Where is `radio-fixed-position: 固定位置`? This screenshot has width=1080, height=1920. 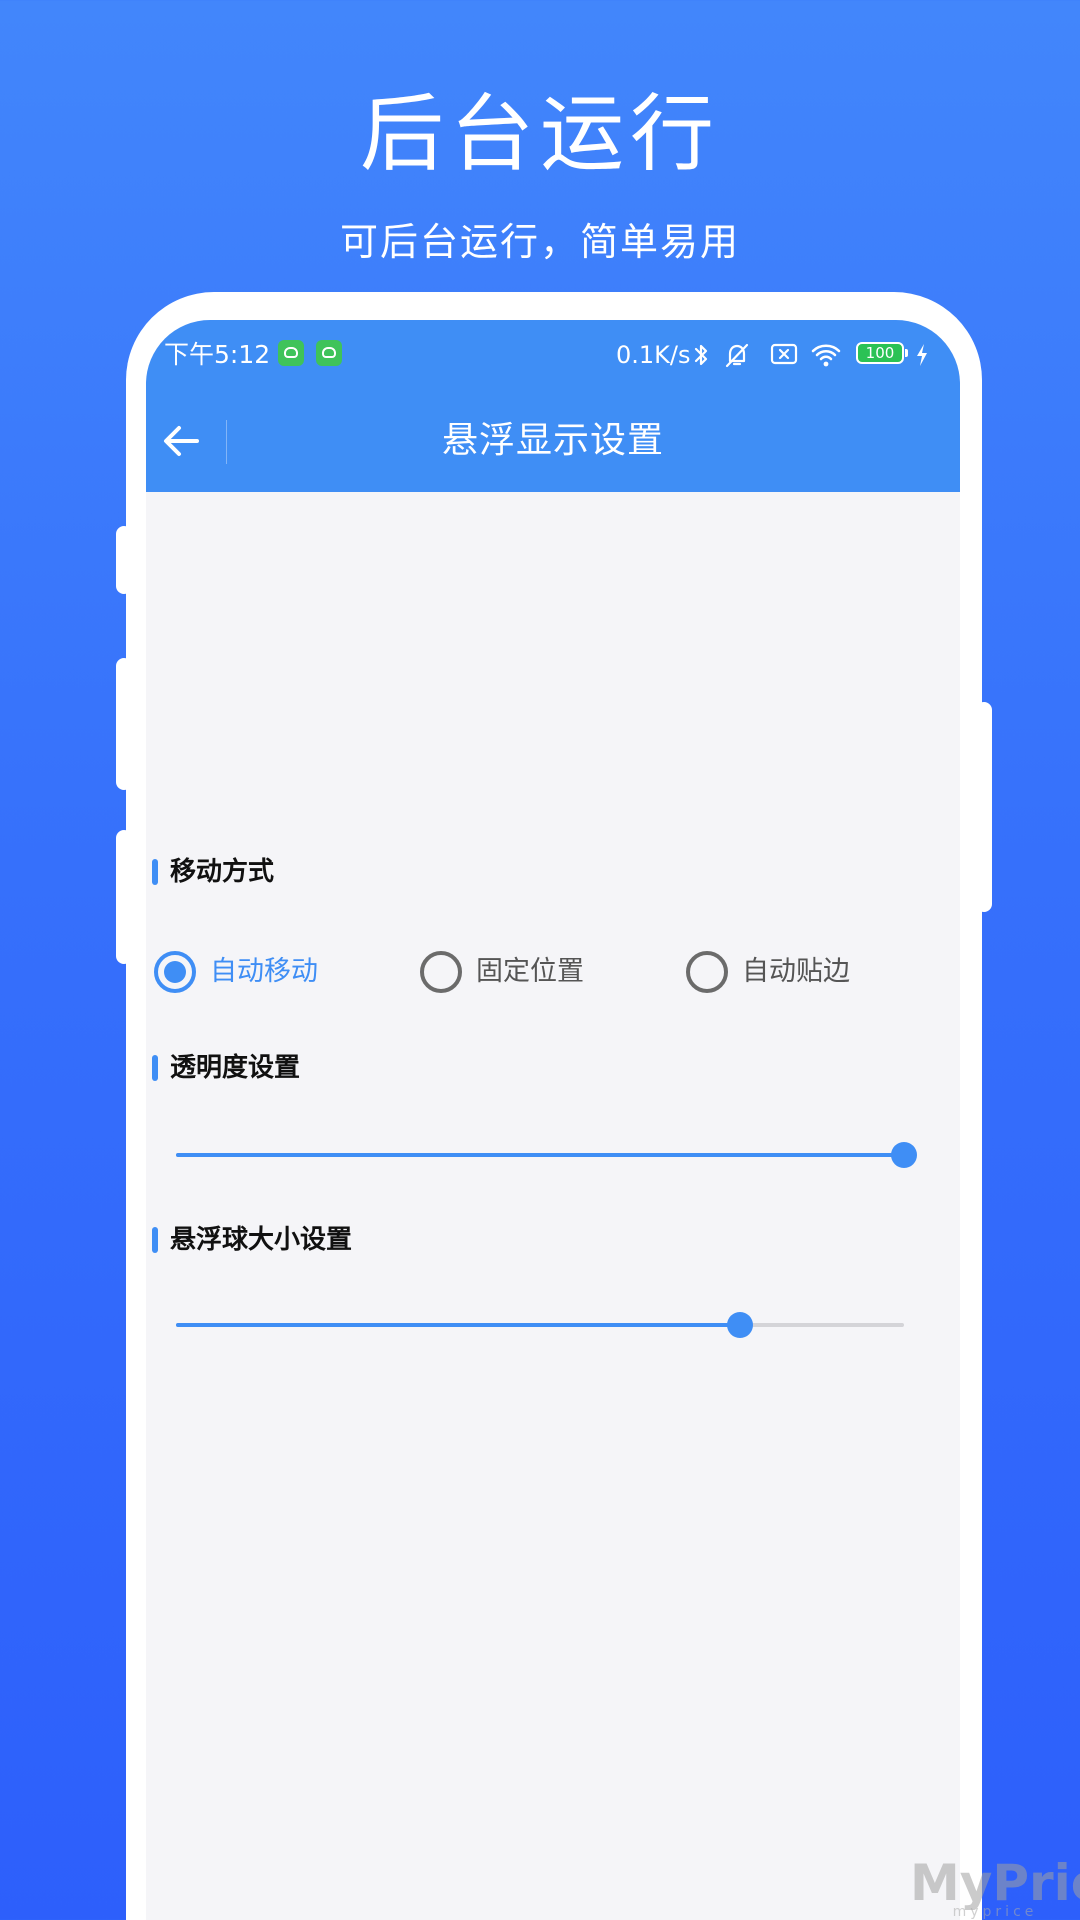
radio-fixed-position: 固定位置 is located at coordinates (502, 972).